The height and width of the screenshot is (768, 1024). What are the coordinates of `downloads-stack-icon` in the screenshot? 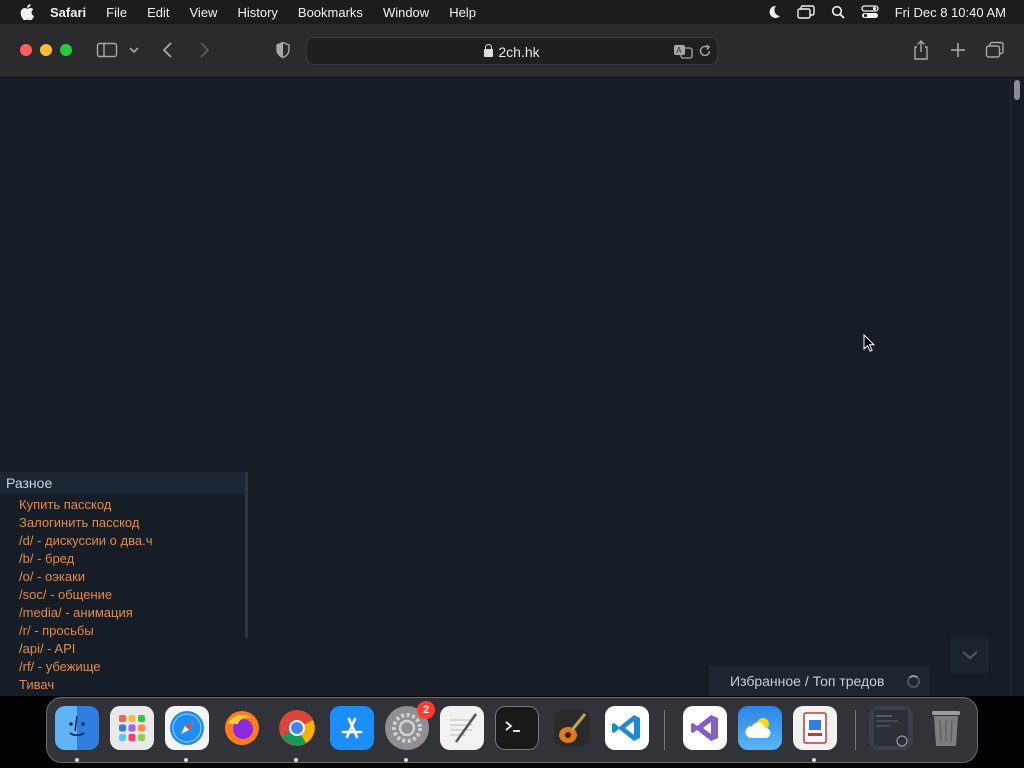 It's located at (891, 728).